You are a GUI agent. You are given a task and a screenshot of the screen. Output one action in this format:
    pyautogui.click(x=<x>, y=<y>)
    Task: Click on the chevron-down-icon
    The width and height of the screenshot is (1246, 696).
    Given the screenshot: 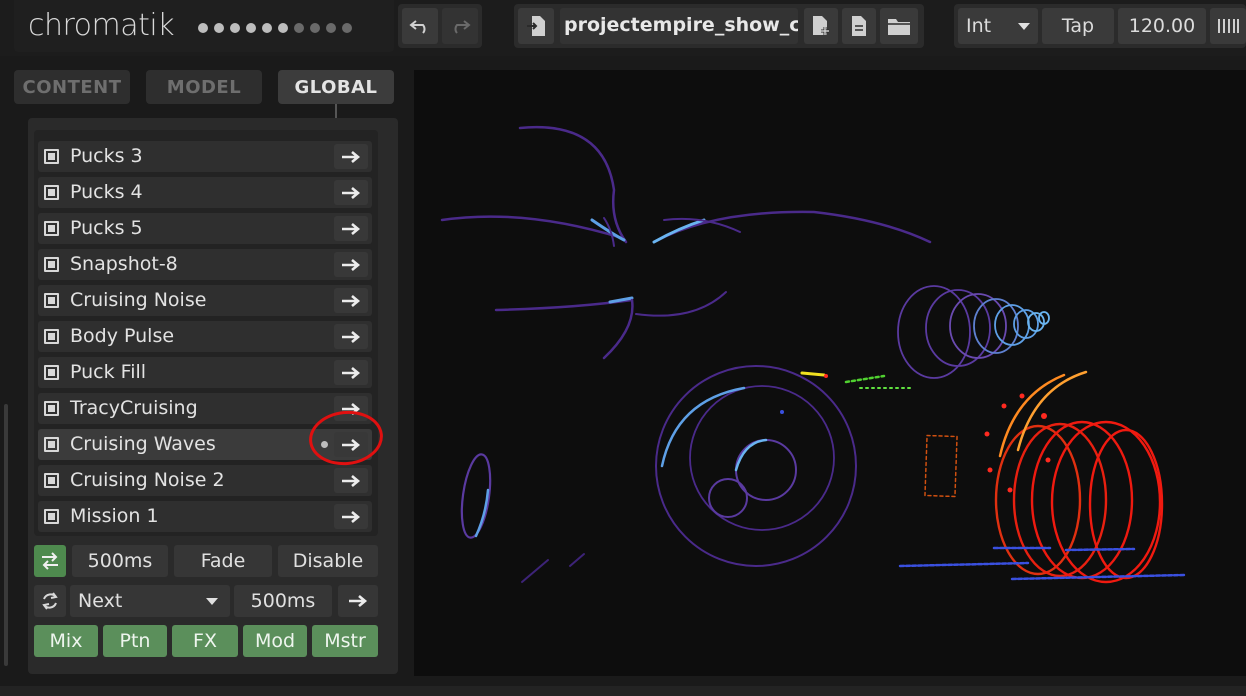 What is the action you would take?
    pyautogui.click(x=212, y=601)
    